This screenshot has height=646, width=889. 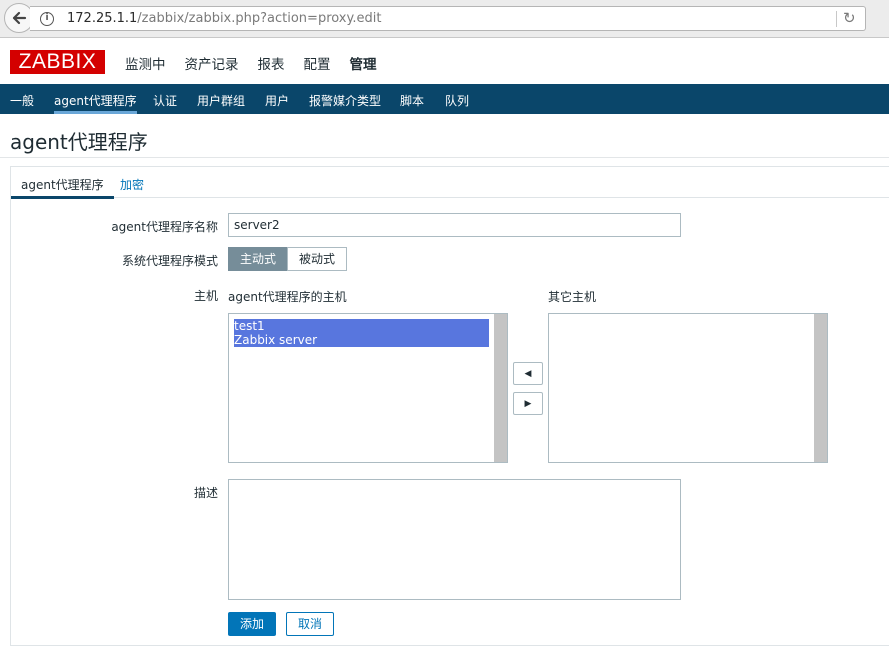 I want to click on other-hosts-listbox, so click(x=688, y=388).